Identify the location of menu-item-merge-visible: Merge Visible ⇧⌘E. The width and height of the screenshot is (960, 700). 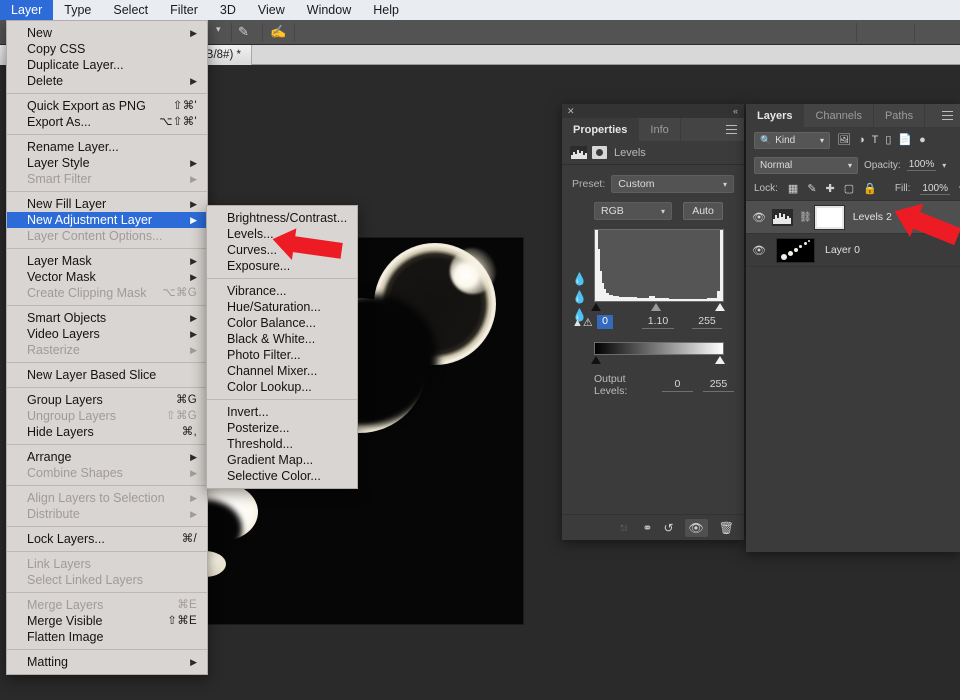
(107, 621).